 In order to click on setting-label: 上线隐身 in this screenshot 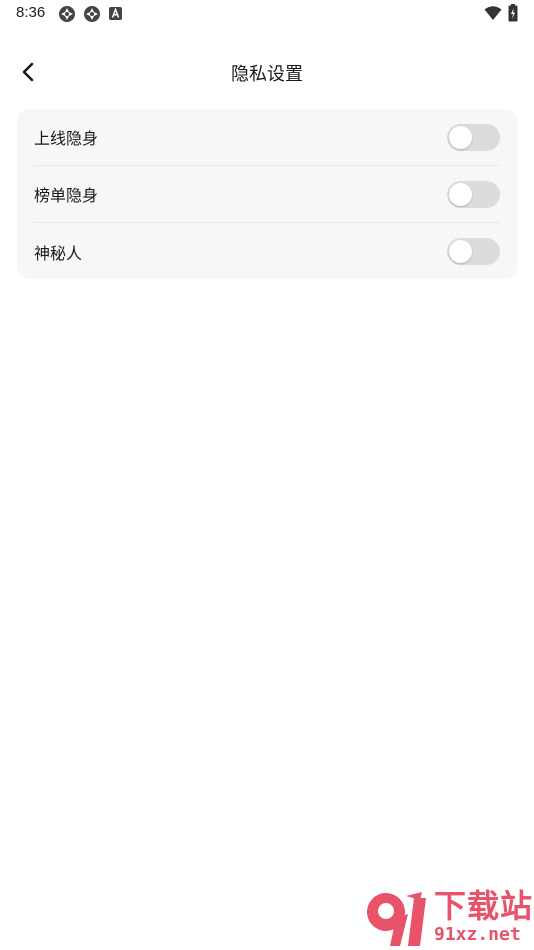, I will do `click(66, 138)`.